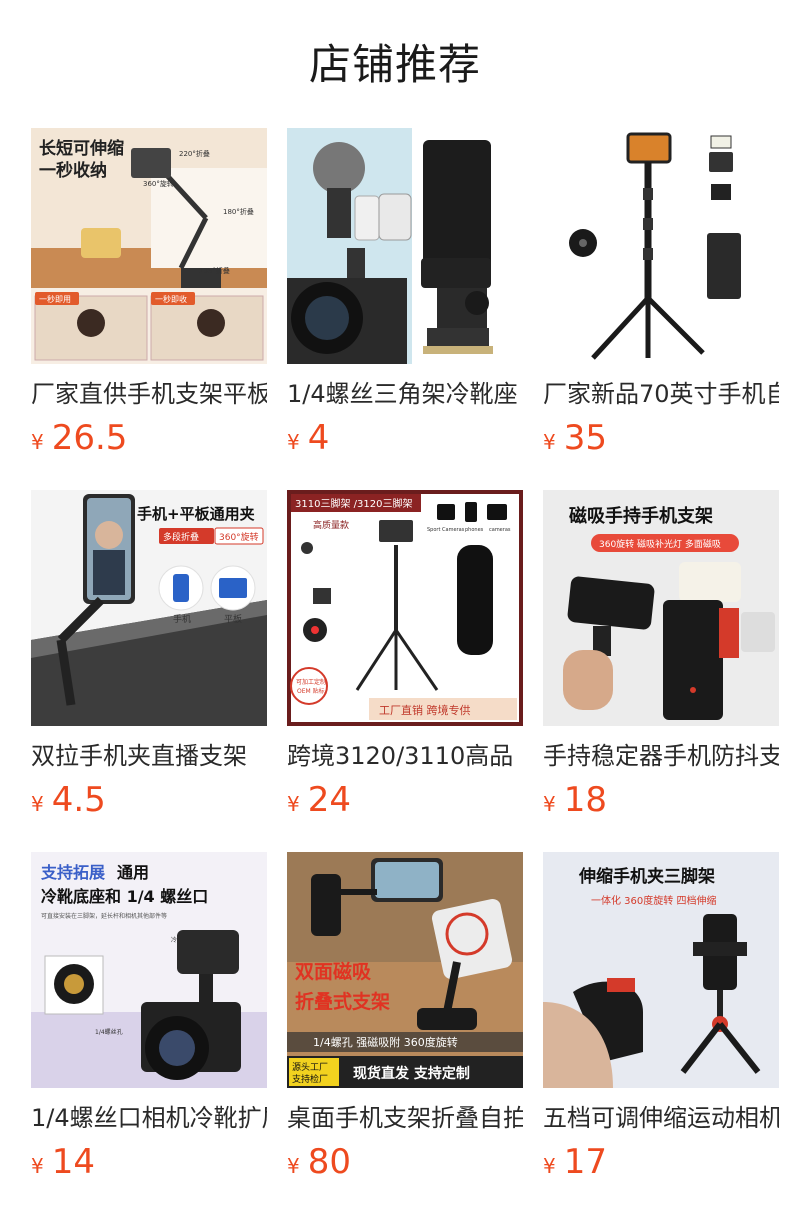 Image resolution: width=790 pixels, height=1232 pixels. I want to click on product-price: ¥80, so click(405, 1162).